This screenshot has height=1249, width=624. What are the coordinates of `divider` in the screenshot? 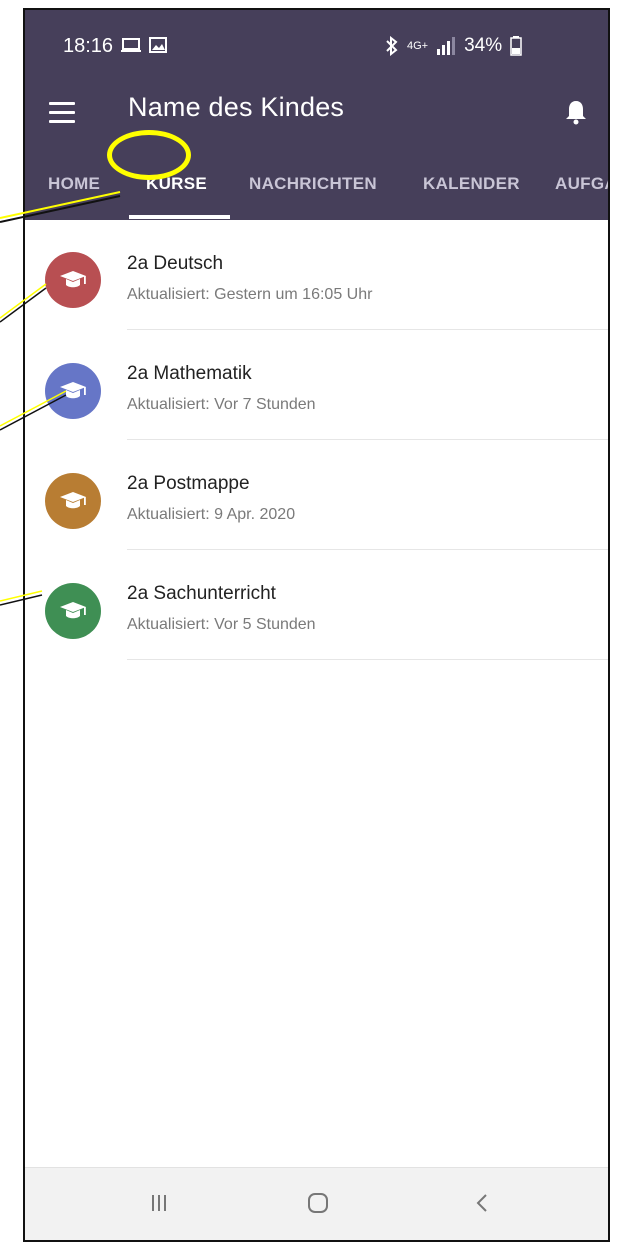 It's located at (367, 659).